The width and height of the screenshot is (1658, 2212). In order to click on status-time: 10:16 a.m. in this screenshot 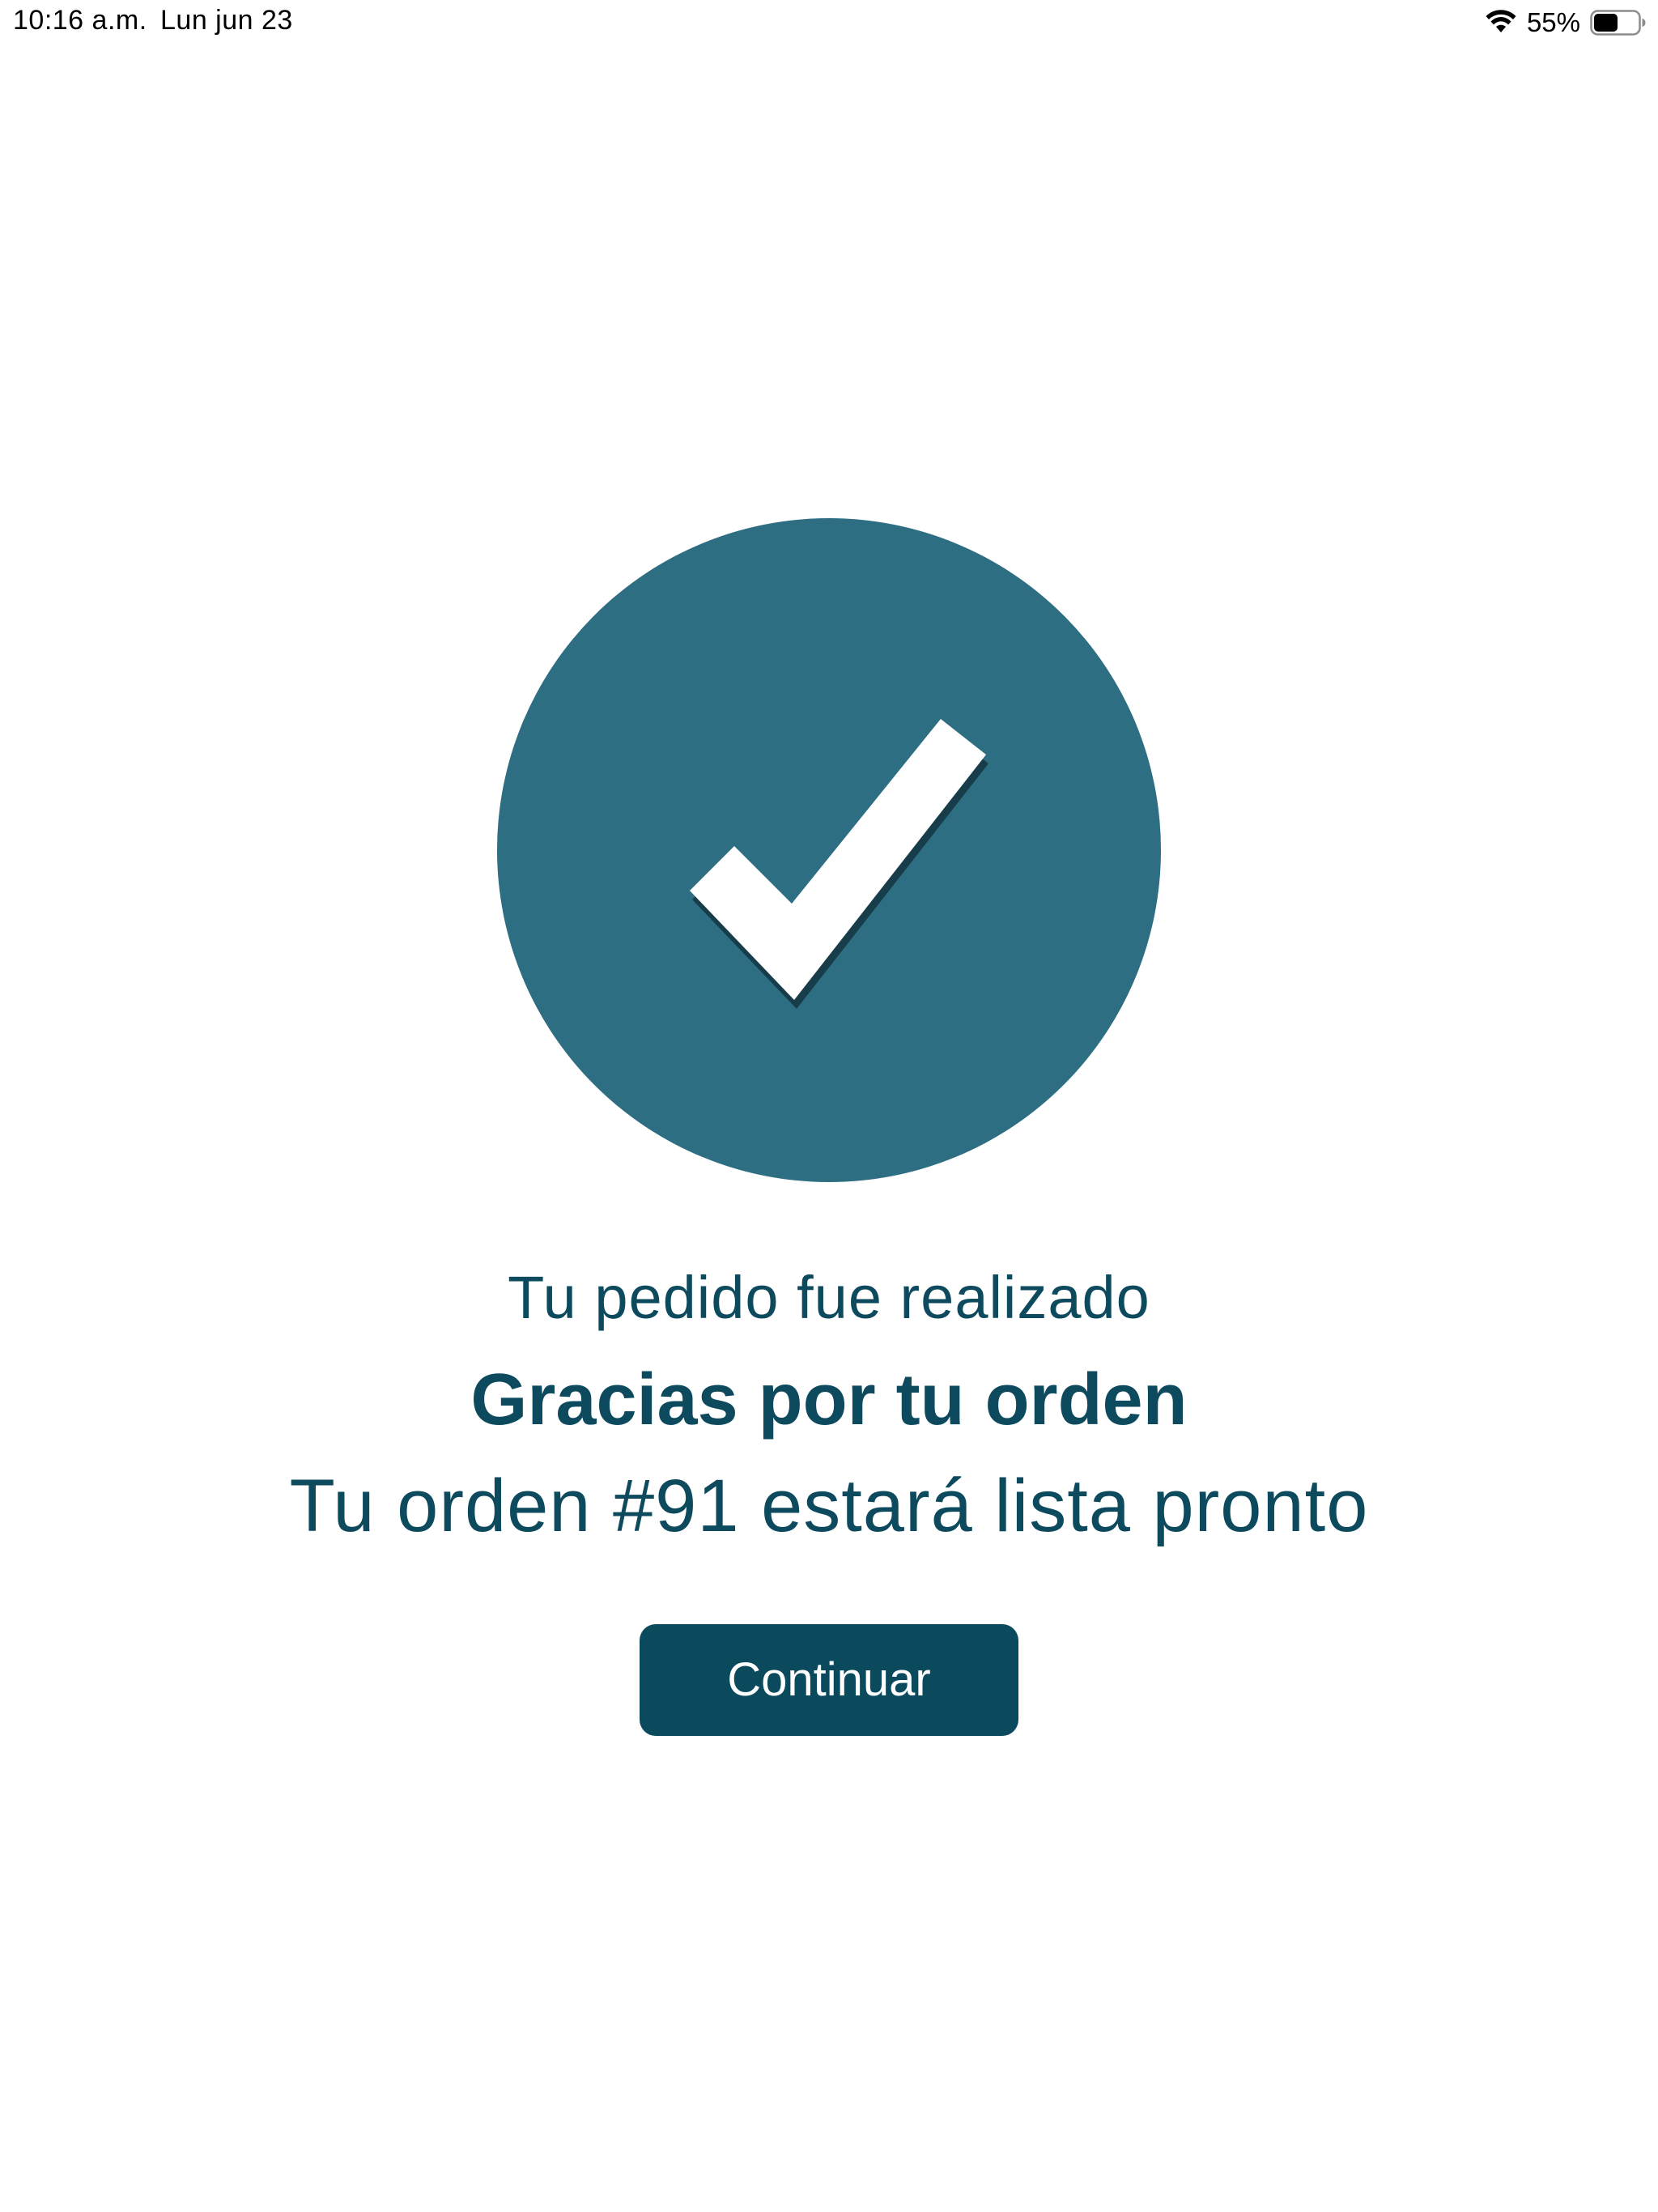, I will do `click(80, 21)`.